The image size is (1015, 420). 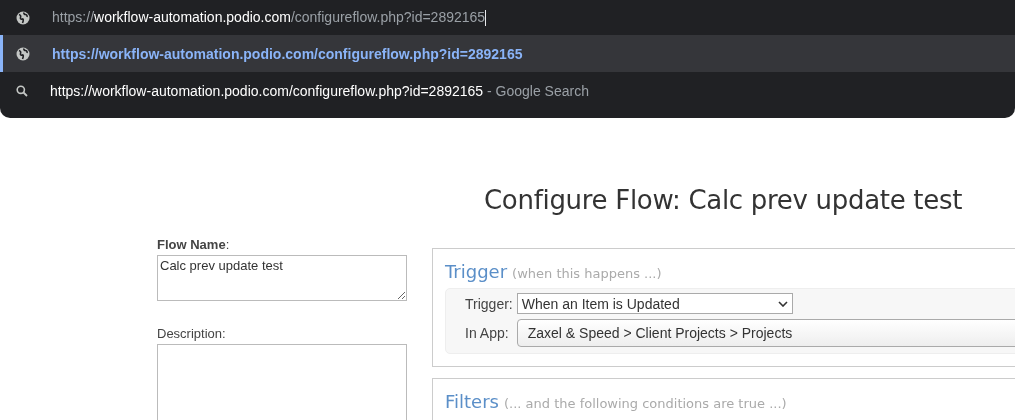 I want to click on suggestion-text: https://workflow-automation.podio.com/configureflow.php?id=2892165 - Google Search, so click(x=319, y=90).